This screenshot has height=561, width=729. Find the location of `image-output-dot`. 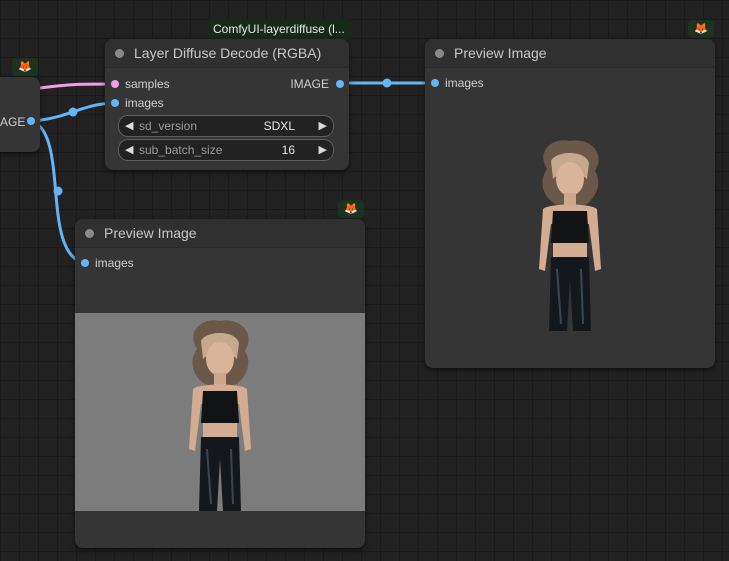

image-output-dot is located at coordinates (340, 84).